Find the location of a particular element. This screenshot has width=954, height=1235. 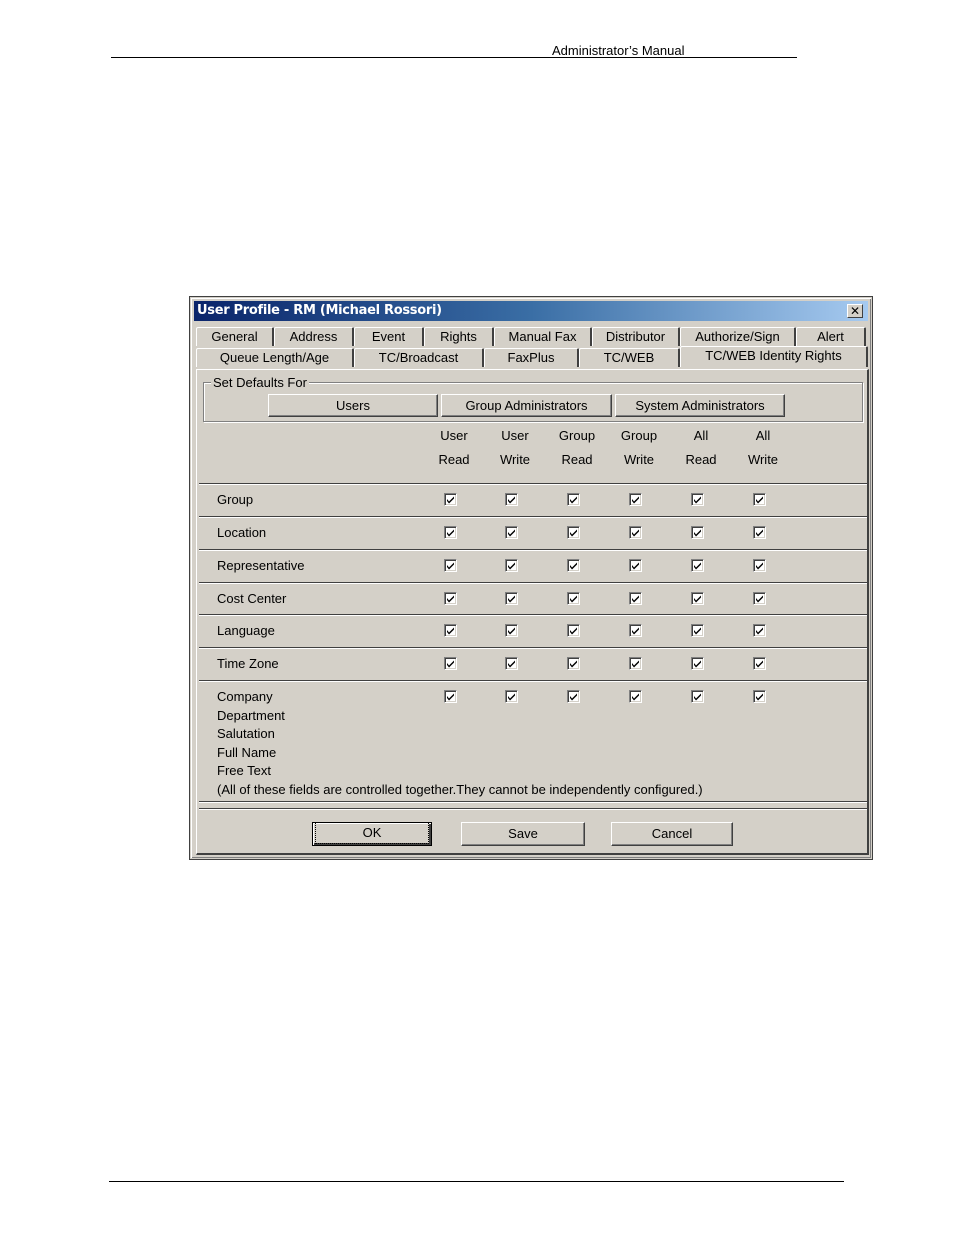

field-label: Free Text is located at coordinates (244, 770).